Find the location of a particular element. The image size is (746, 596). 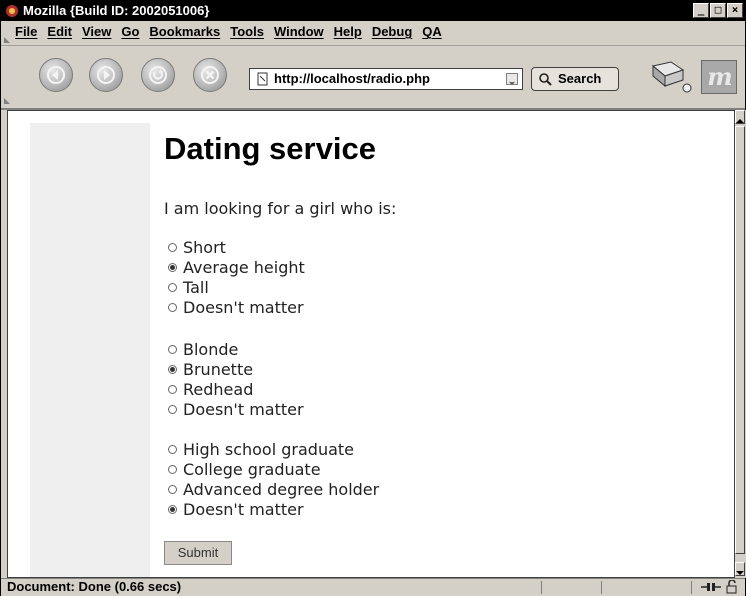

menu-window: Window is located at coordinates (302, 31).